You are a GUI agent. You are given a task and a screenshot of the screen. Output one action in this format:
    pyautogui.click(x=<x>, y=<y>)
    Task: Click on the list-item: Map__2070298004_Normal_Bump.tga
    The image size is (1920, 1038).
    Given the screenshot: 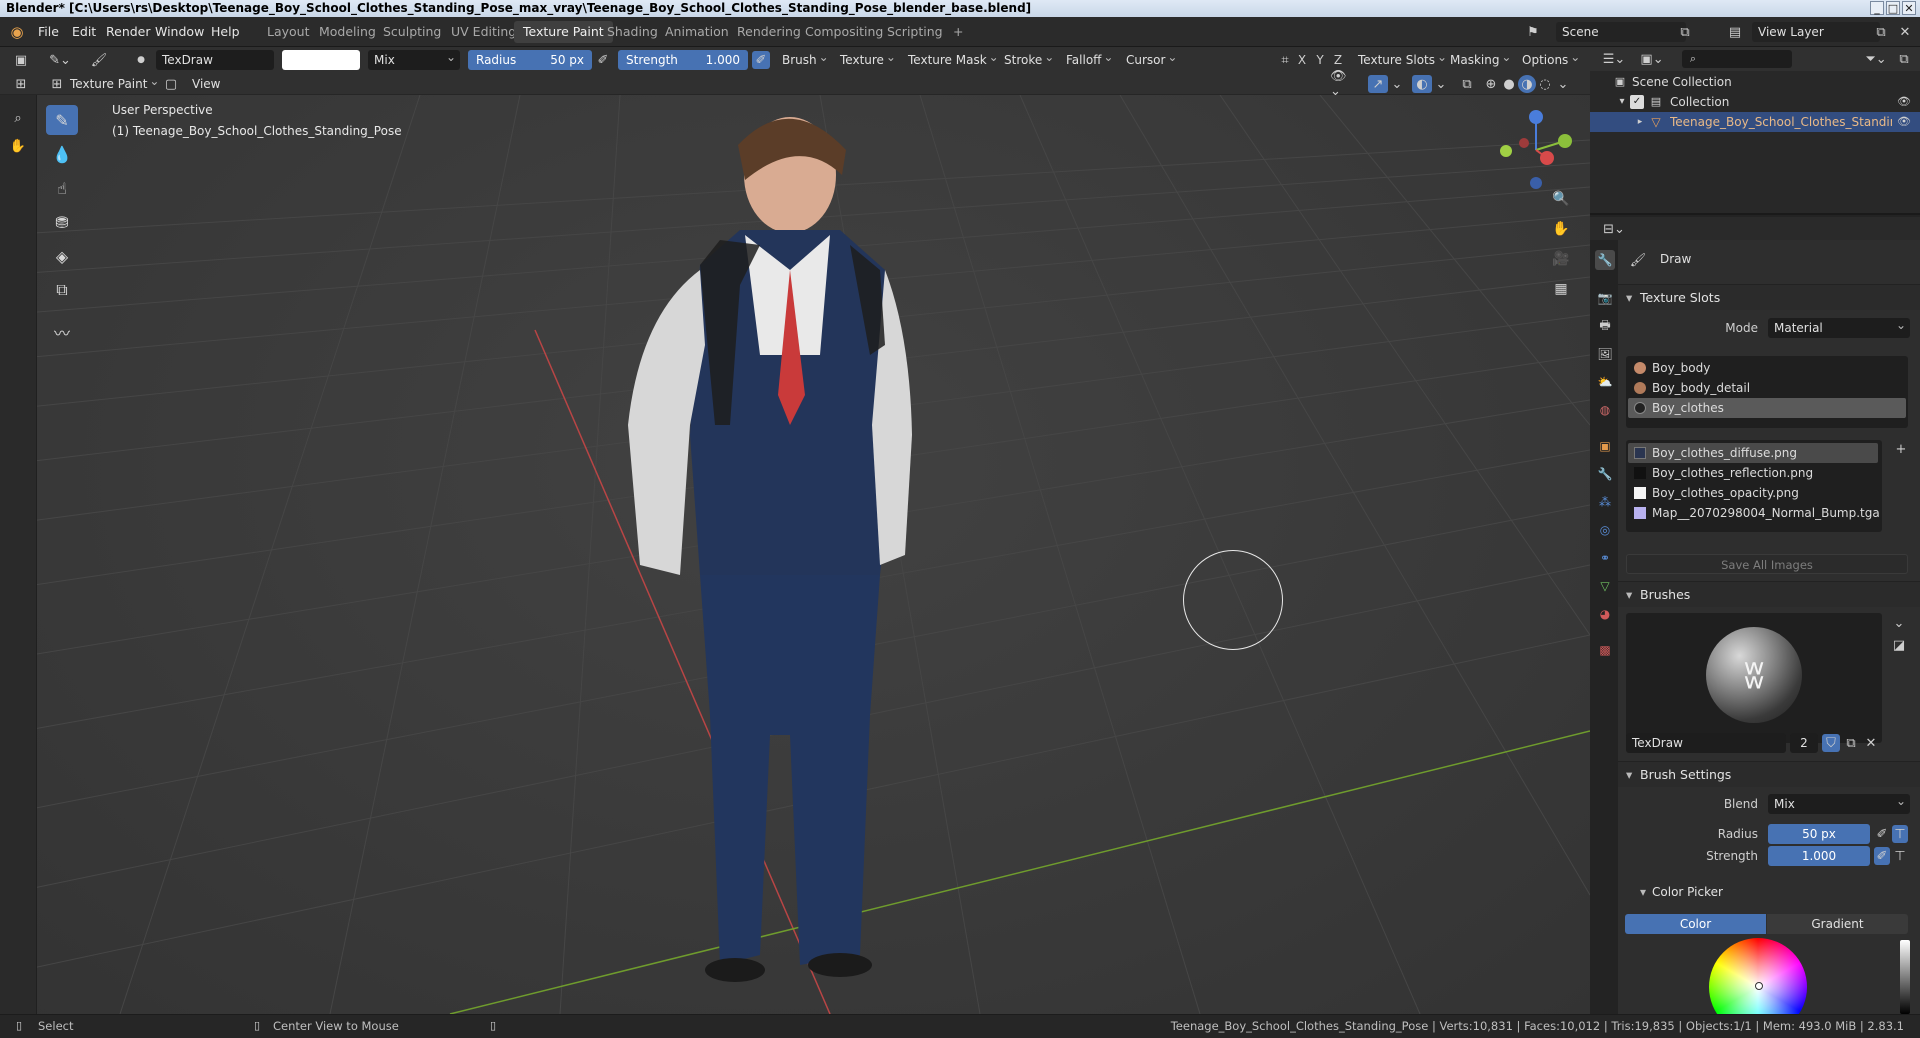 What is the action you would take?
    pyautogui.click(x=1754, y=513)
    